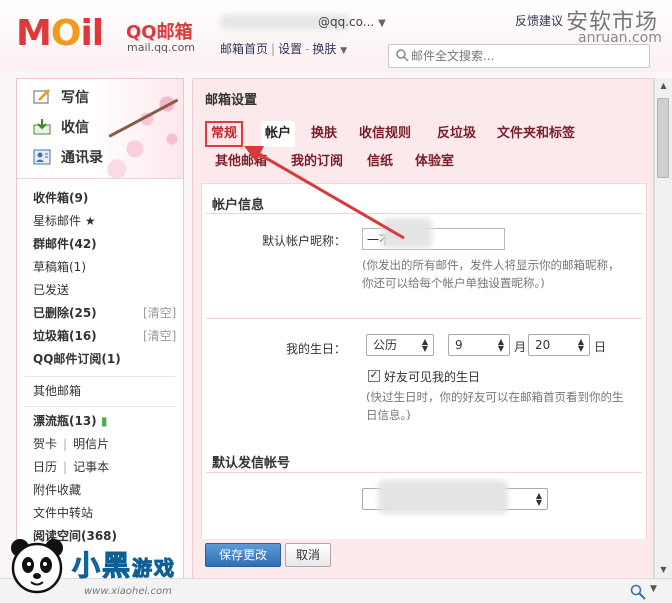 The width and height of the screenshot is (672, 603). Describe the element at coordinates (143, 118) in the screenshot. I see `blossom-branch-decoration` at that location.